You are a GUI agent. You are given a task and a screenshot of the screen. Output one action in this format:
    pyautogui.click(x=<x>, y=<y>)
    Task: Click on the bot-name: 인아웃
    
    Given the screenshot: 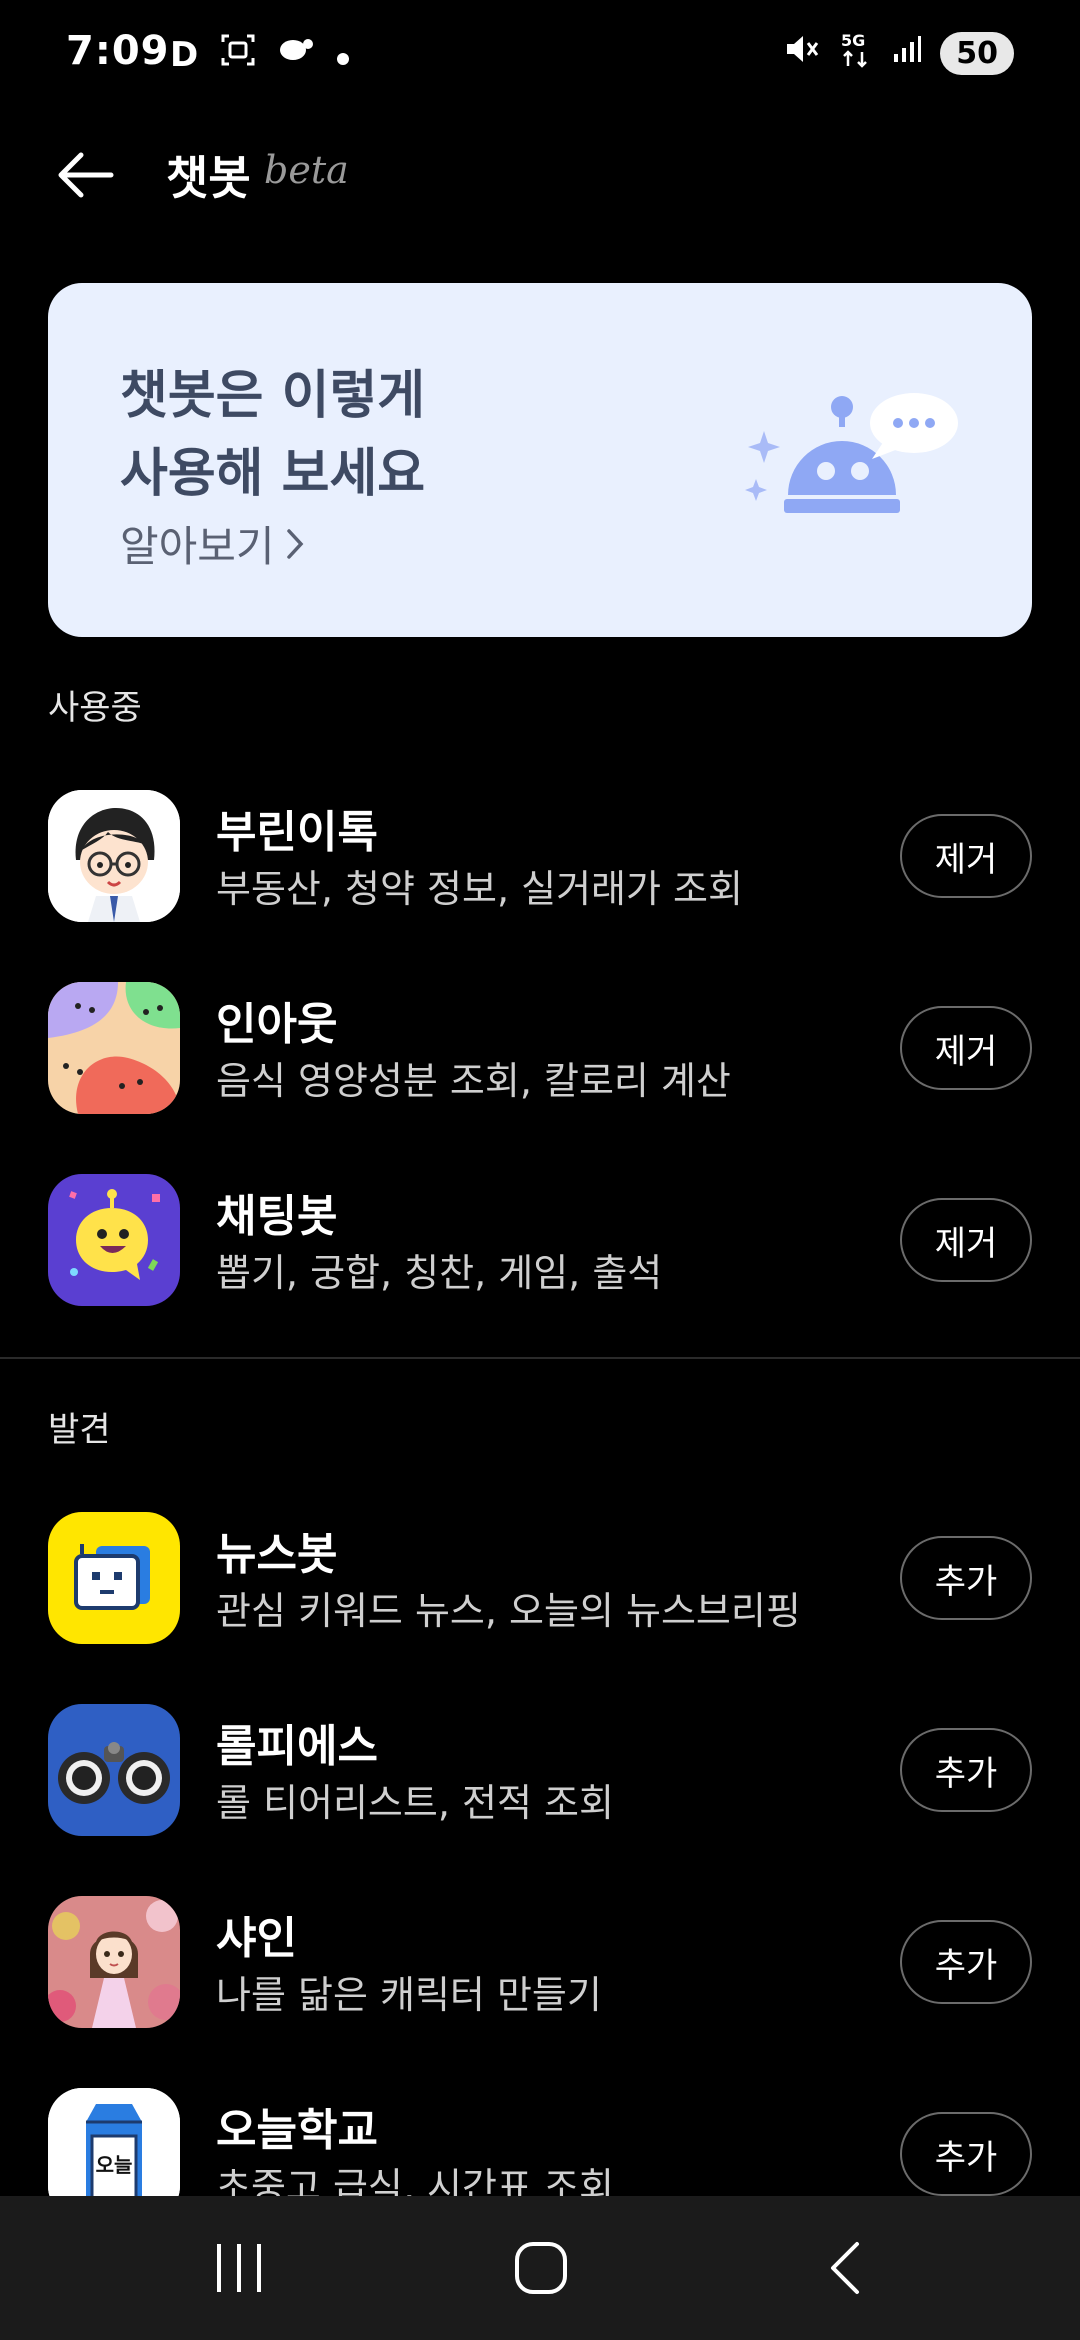 What is the action you would take?
    pyautogui.click(x=277, y=1024)
    